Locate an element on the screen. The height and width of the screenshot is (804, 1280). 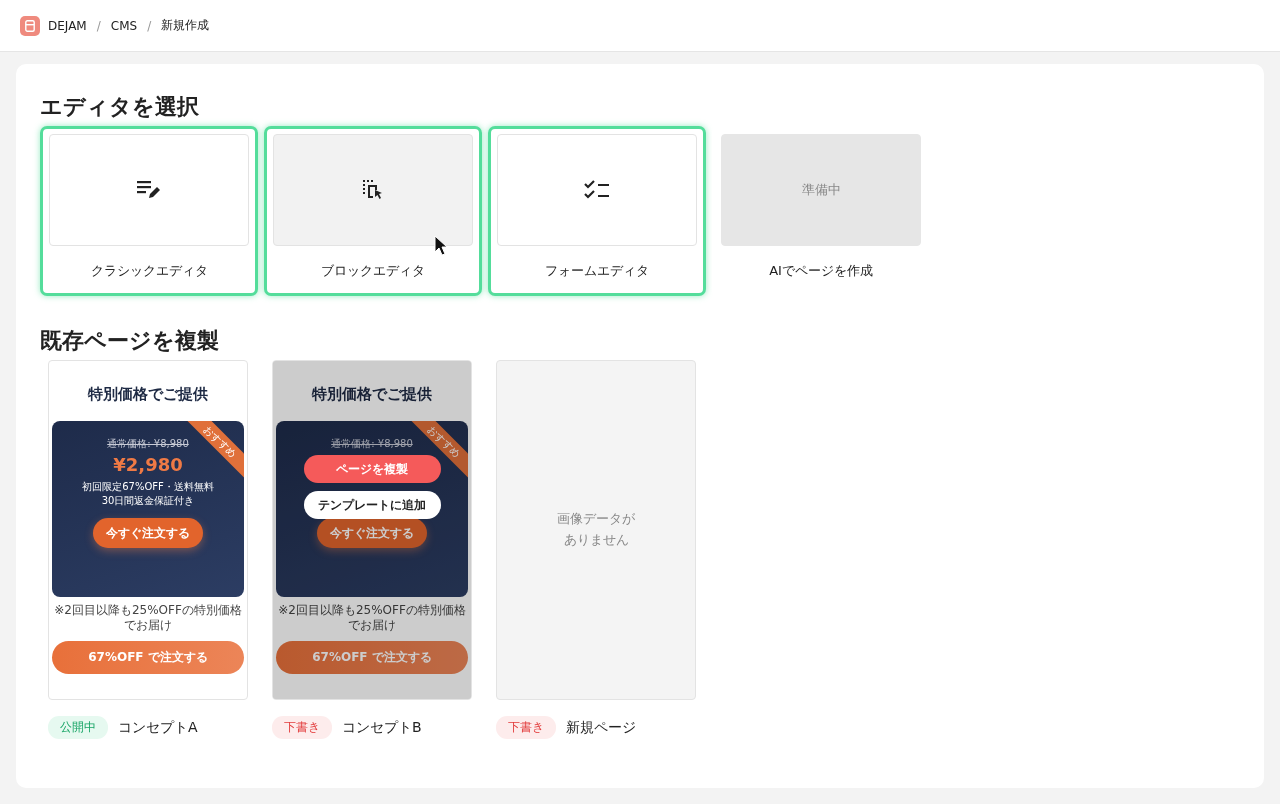
editor-option: ブロックエディタ is located at coordinates (373, 211).